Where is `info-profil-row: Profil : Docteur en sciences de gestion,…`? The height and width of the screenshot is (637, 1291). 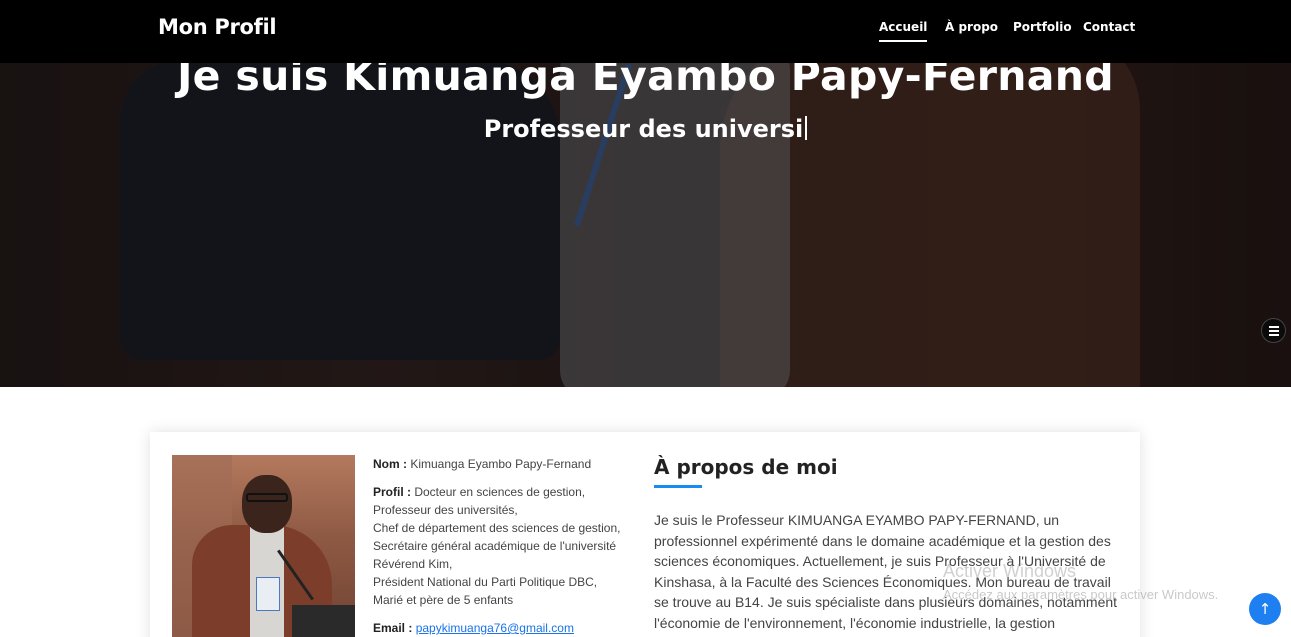
info-profil-row: Profil : Docteur en sciences de gestion,… is located at coordinates (505, 546).